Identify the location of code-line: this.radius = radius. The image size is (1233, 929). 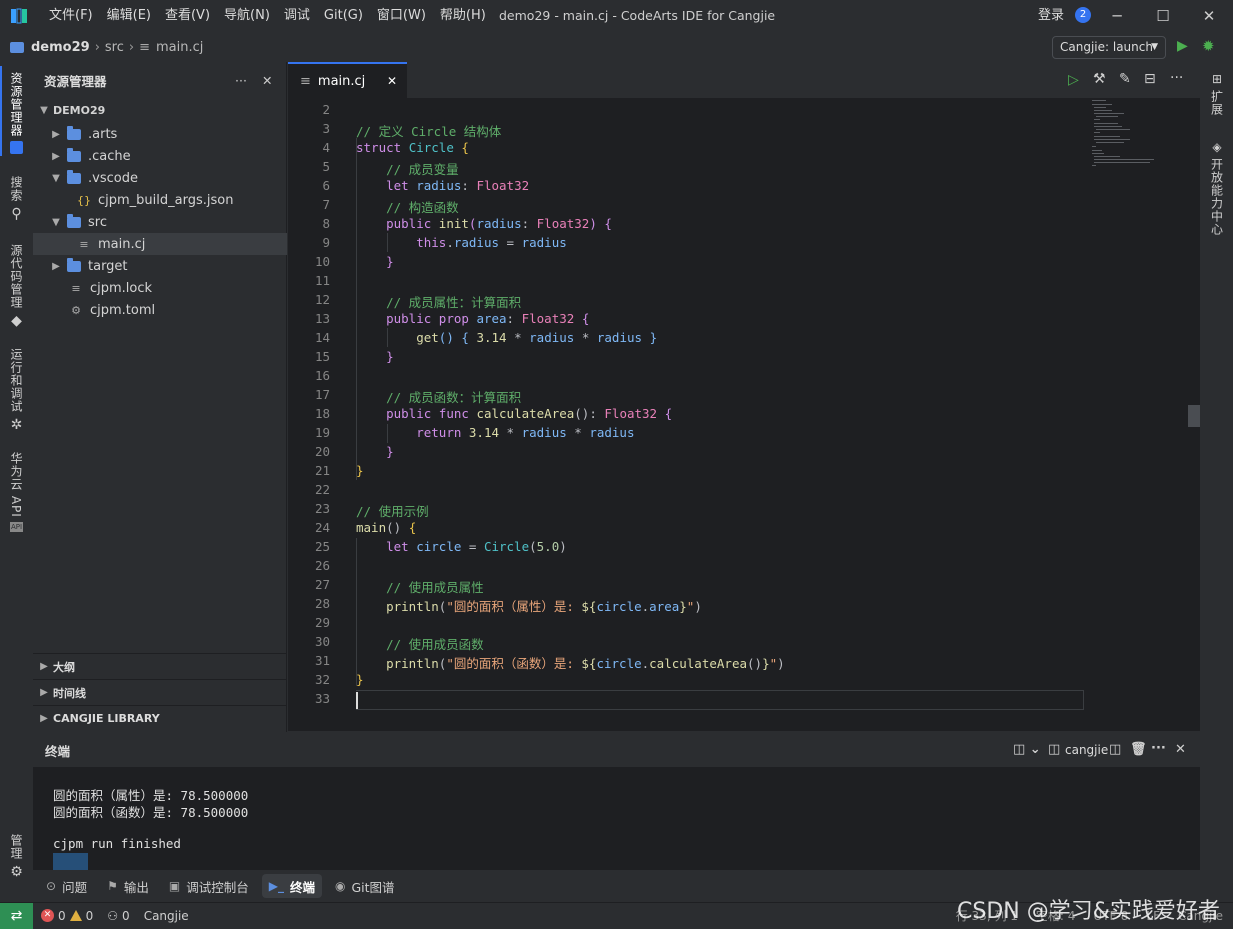
(461, 242).